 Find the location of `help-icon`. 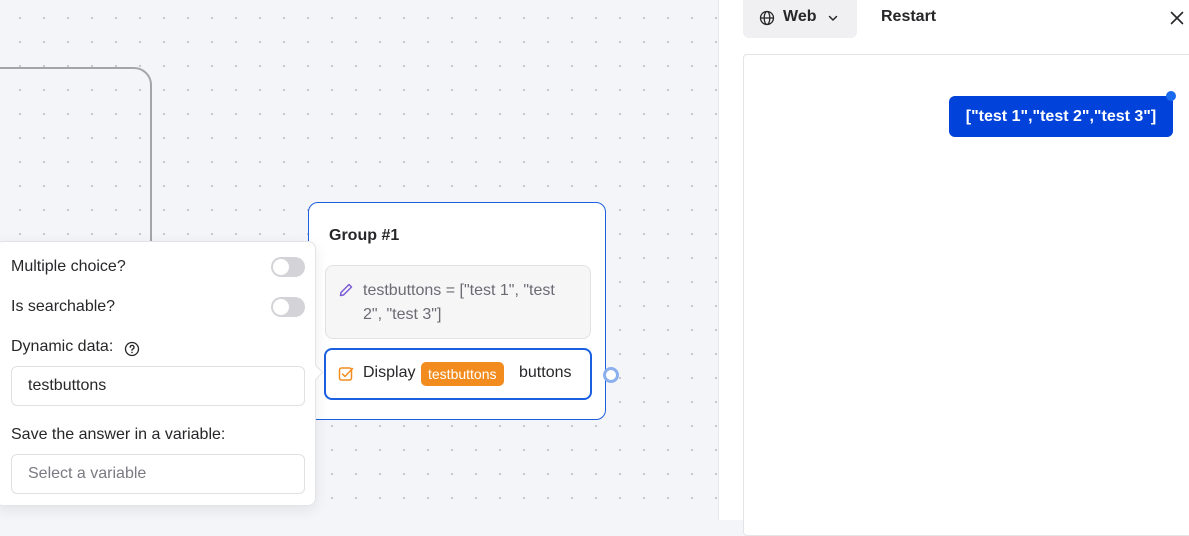

help-icon is located at coordinates (132, 349).